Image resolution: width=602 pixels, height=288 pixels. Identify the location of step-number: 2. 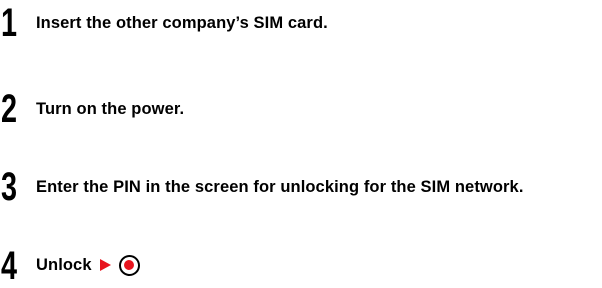
(9, 109).